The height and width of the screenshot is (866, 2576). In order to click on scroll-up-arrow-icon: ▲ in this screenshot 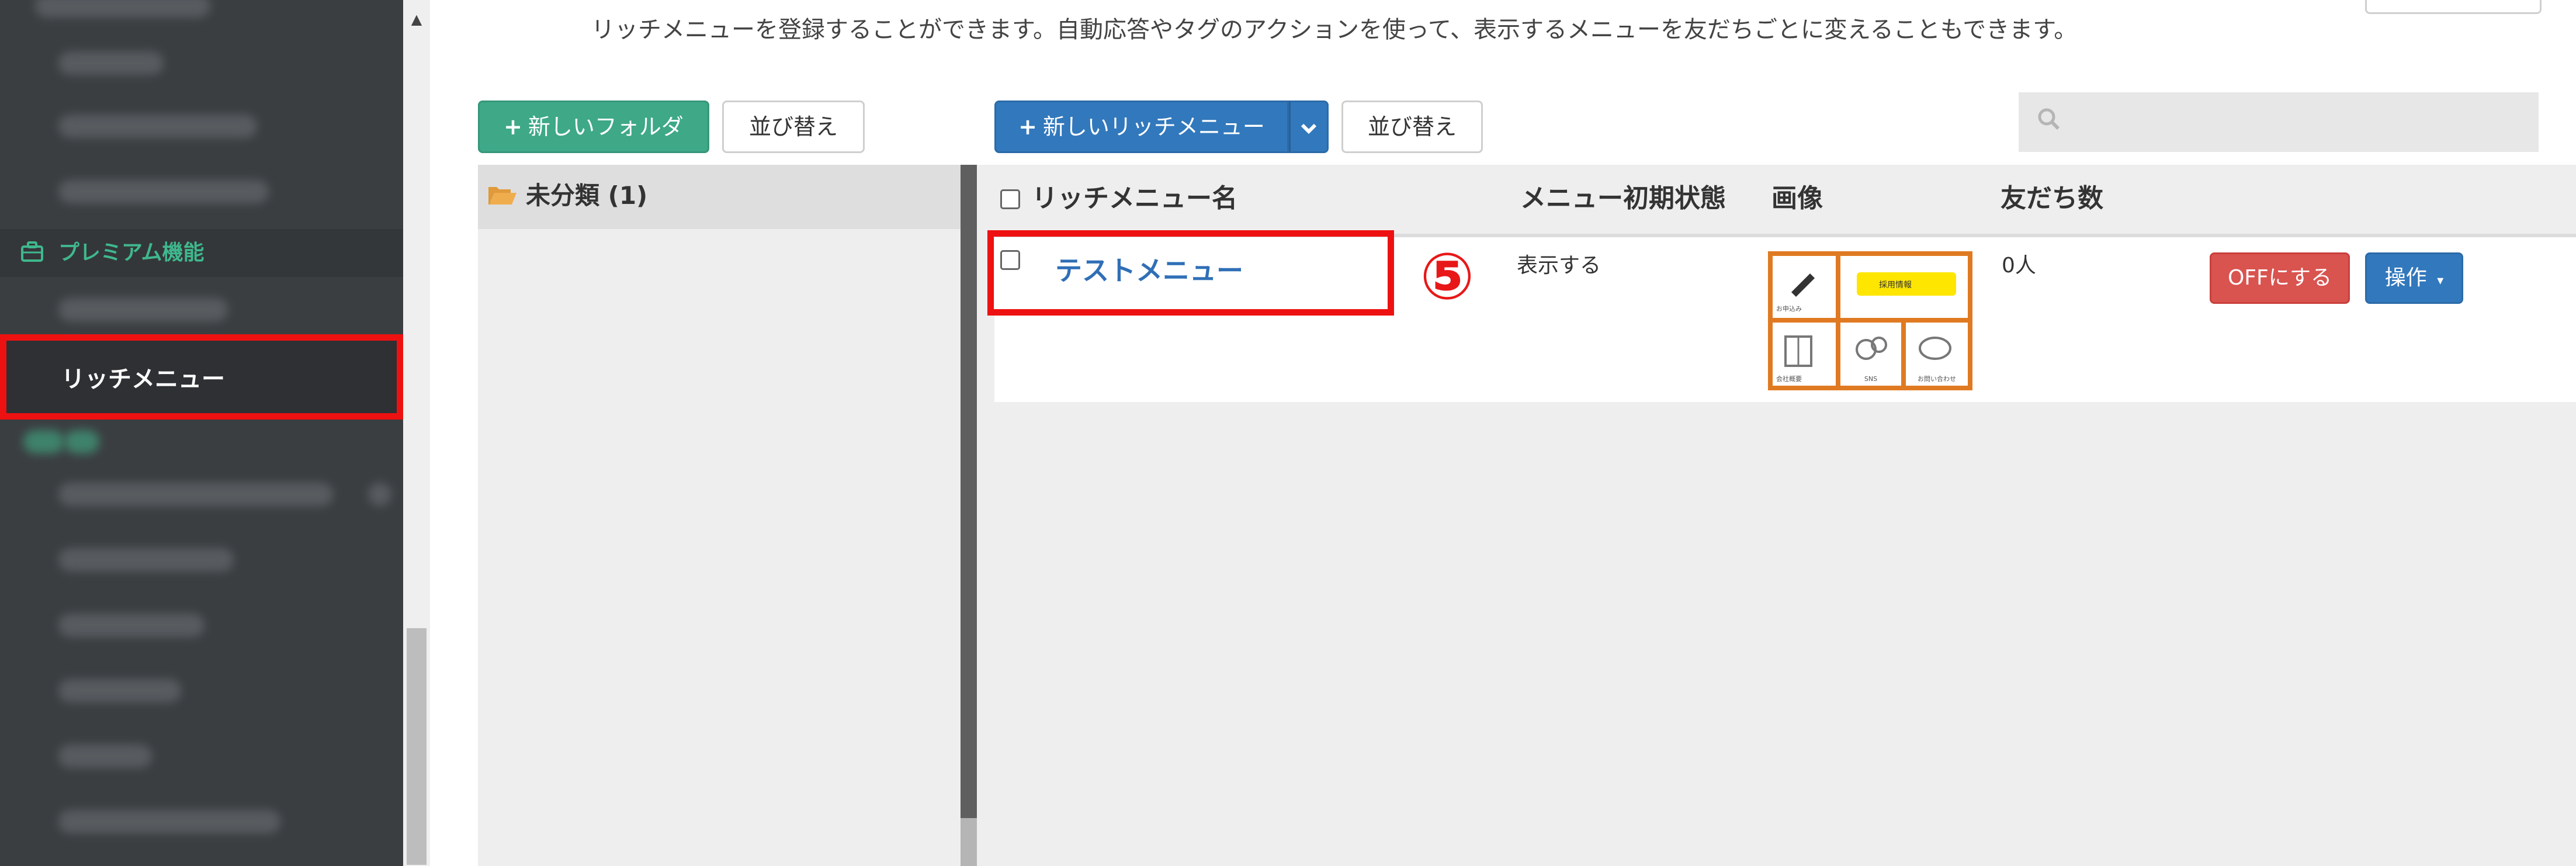, I will do `click(416, 19)`.